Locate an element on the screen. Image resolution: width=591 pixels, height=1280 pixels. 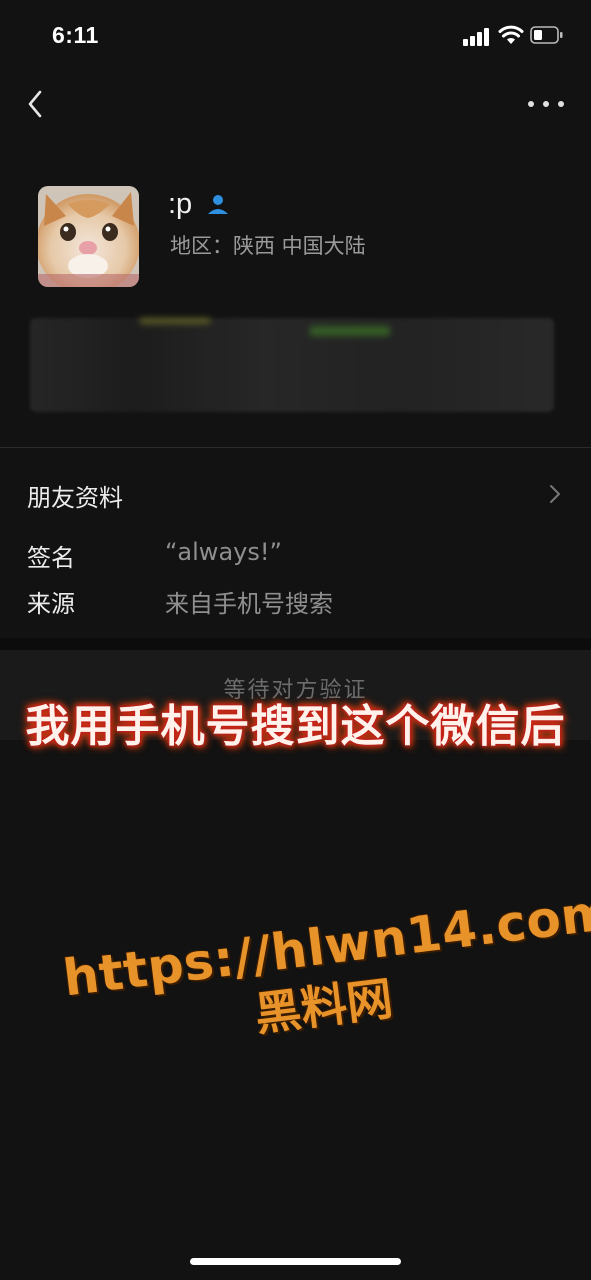
name-row: :p is located at coordinates (199, 204).